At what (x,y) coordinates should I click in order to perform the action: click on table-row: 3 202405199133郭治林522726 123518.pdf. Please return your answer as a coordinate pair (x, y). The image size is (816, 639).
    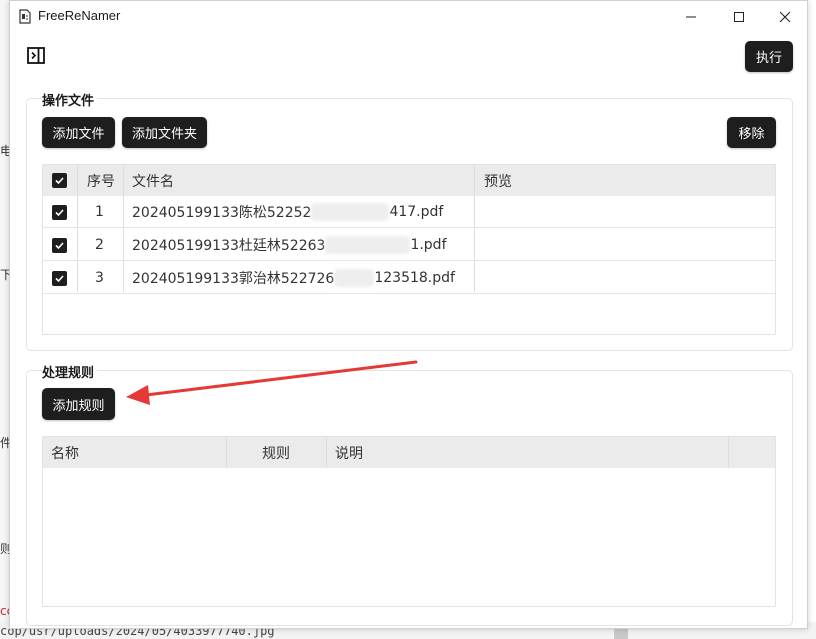
    Looking at the image, I should click on (409, 278).